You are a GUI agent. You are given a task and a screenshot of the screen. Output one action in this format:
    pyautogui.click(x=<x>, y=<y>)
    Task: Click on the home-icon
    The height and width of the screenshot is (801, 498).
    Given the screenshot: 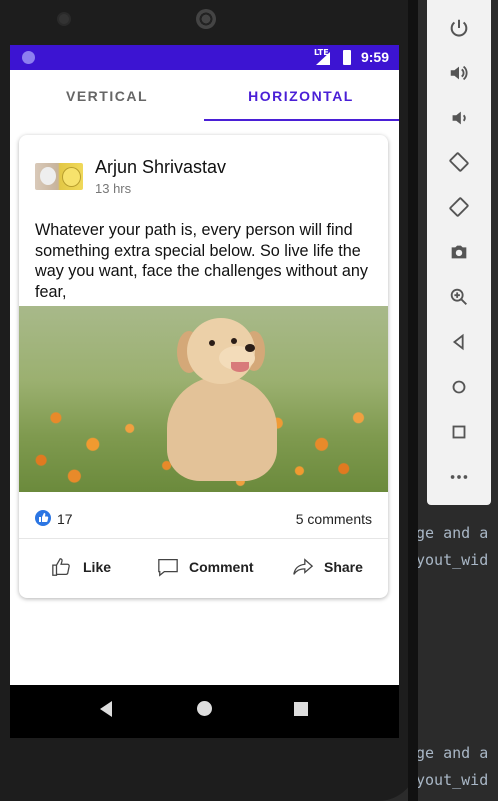 What is the action you would take?
    pyautogui.click(x=459, y=387)
    